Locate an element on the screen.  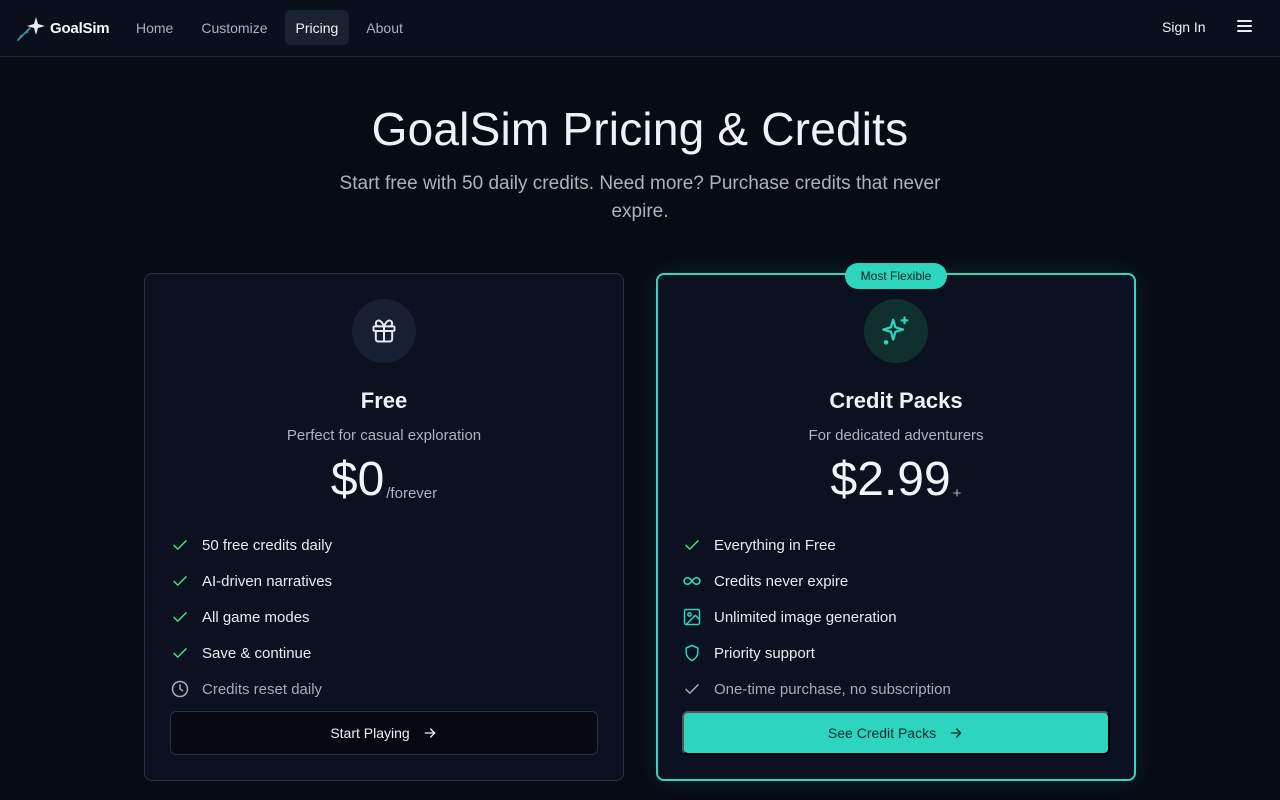
nav-link-customize: Customize is located at coordinates (234, 27).